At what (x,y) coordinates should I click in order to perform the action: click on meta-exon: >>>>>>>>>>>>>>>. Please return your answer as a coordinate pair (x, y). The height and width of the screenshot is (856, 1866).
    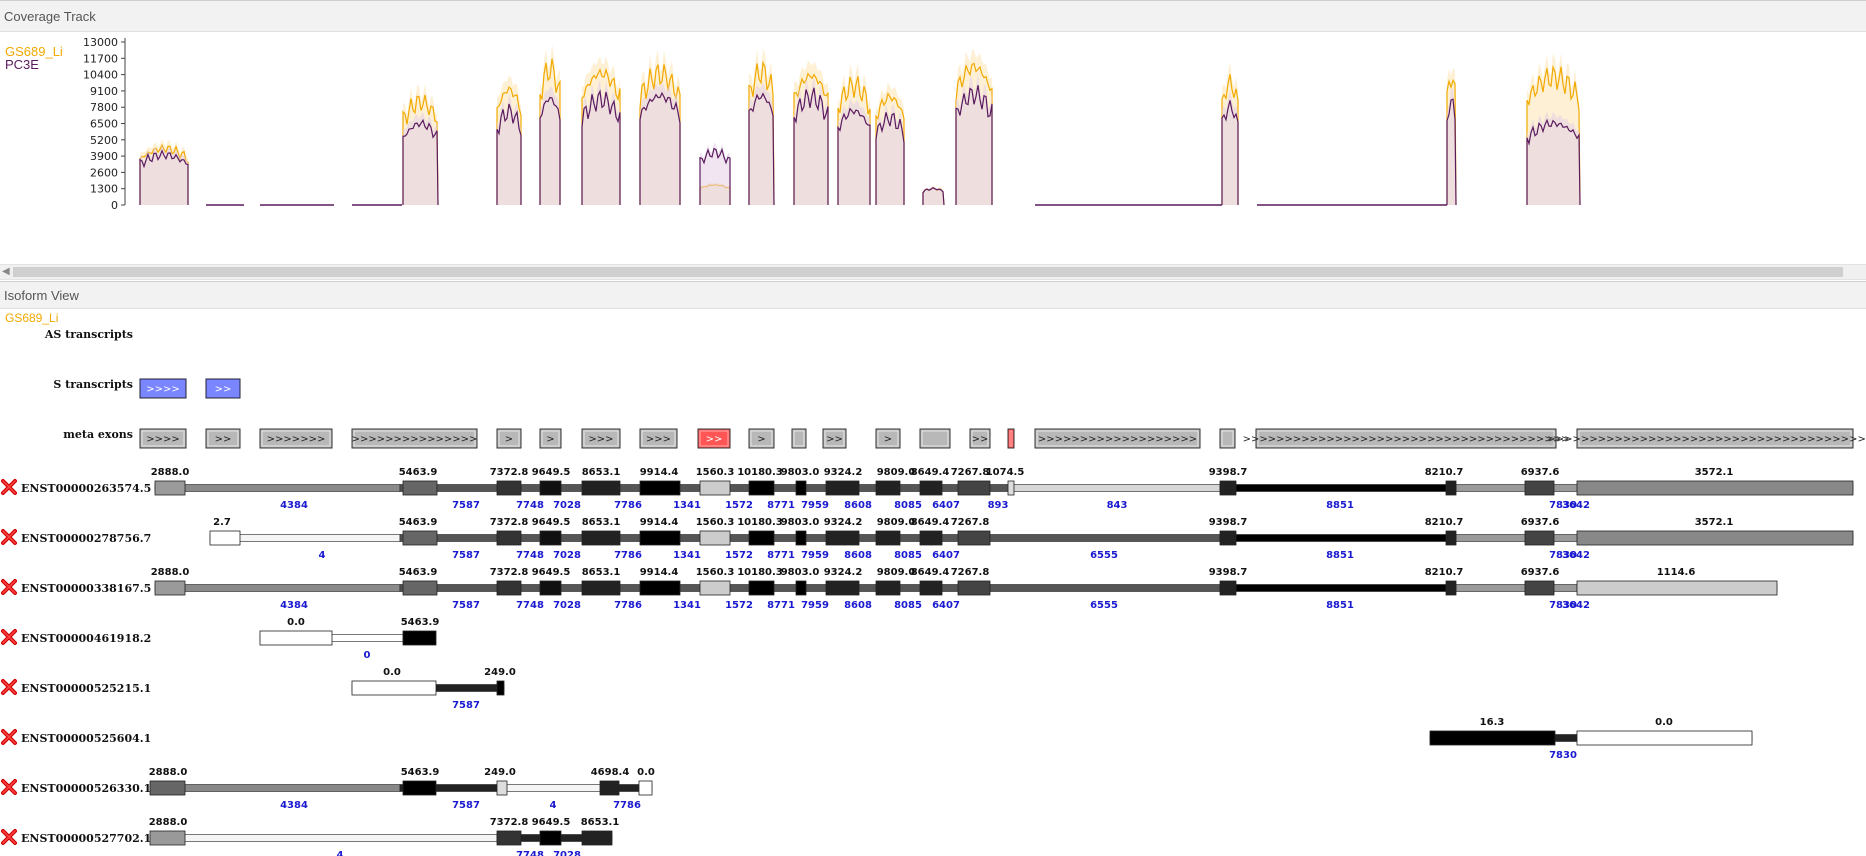
    Looking at the image, I should click on (414, 438).